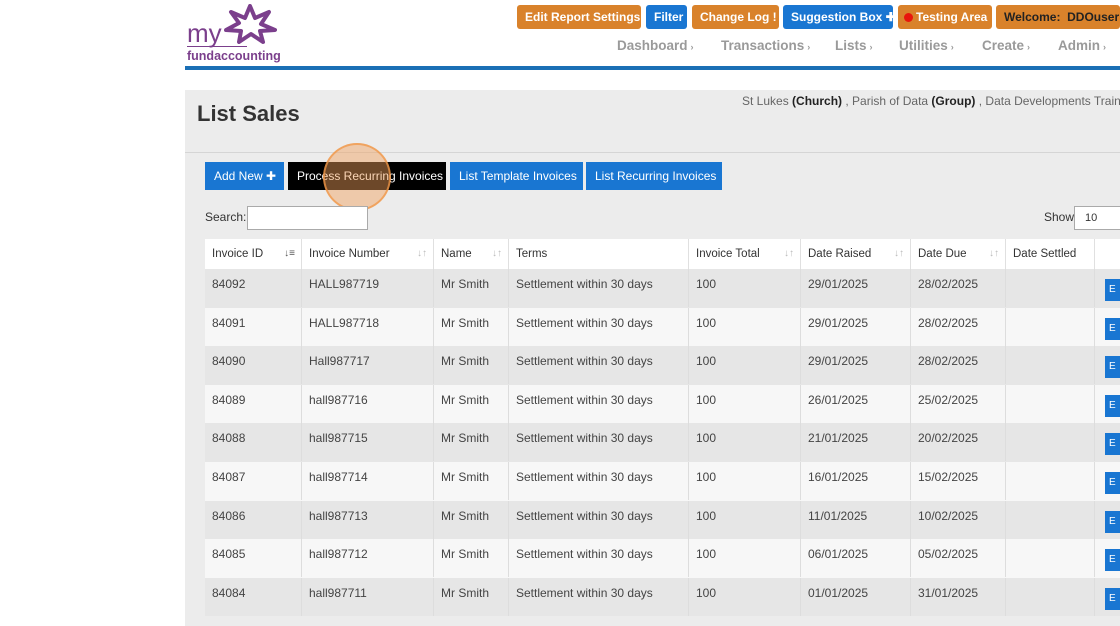 This screenshot has width=1120, height=626. I want to click on cell-date-raised: 11/01/2025, so click(856, 519).